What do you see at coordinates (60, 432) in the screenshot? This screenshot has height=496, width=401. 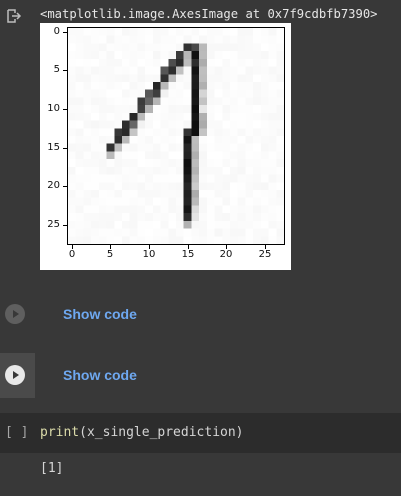 I see `code-function-name: print` at bounding box center [60, 432].